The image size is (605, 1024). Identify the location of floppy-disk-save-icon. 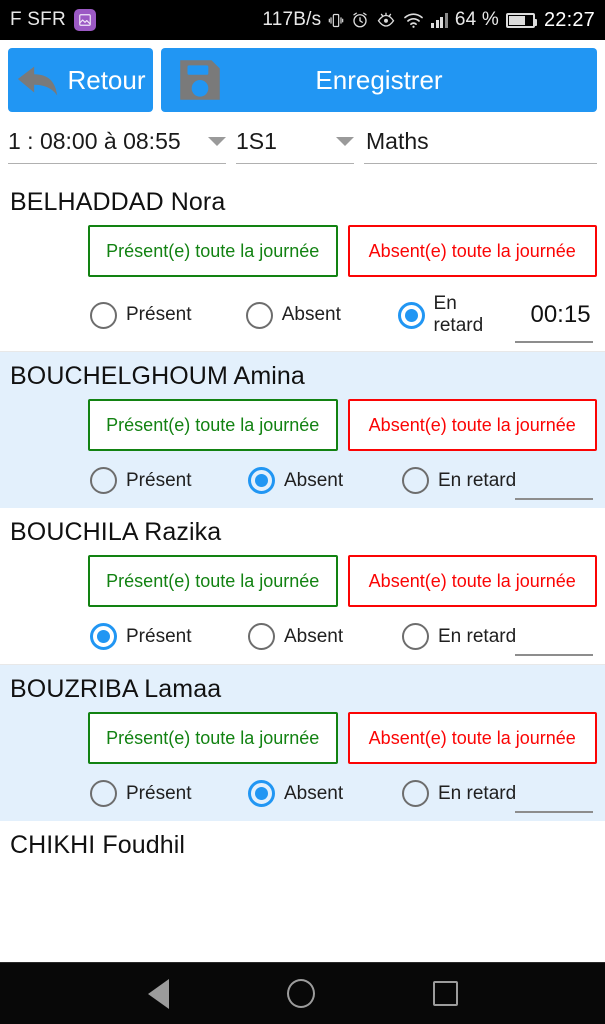
(200, 80).